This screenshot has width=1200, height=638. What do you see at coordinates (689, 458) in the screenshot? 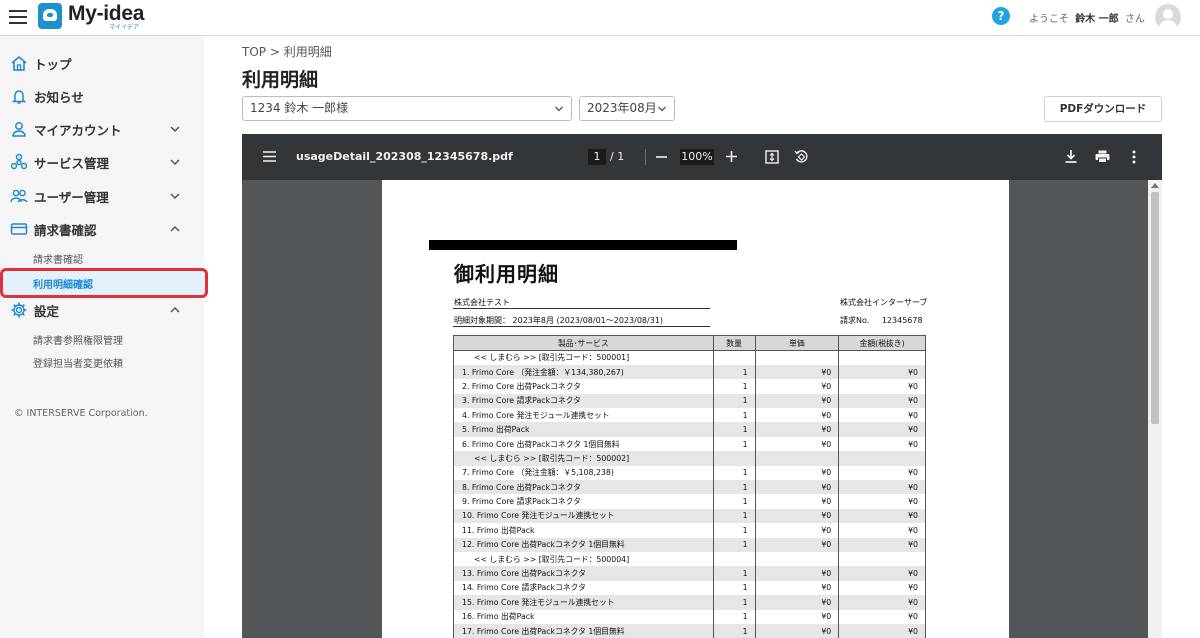
I see `table-group-row: << しまむら >> [取引先コード：500002]` at bounding box center [689, 458].